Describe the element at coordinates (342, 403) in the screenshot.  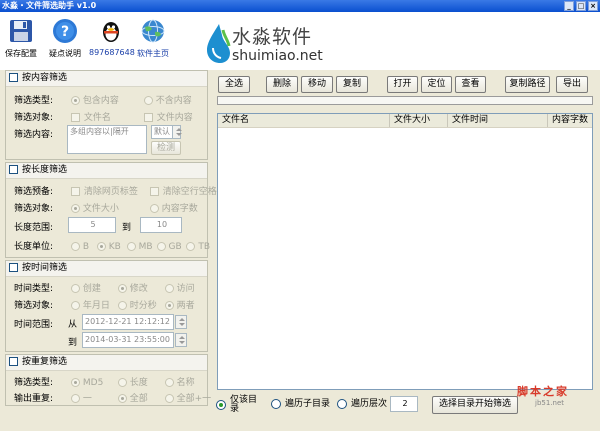
I see `scan-depth-indicator` at that location.